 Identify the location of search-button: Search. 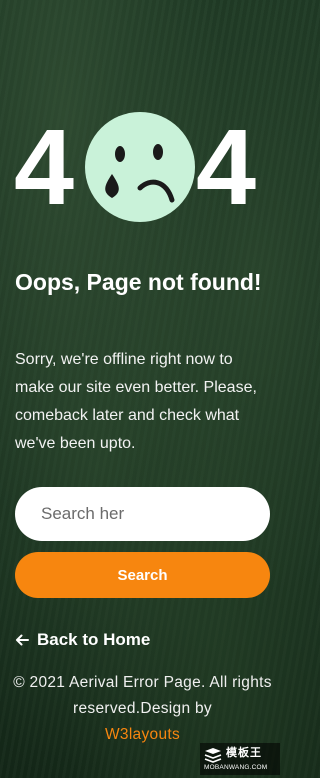
(142, 575).